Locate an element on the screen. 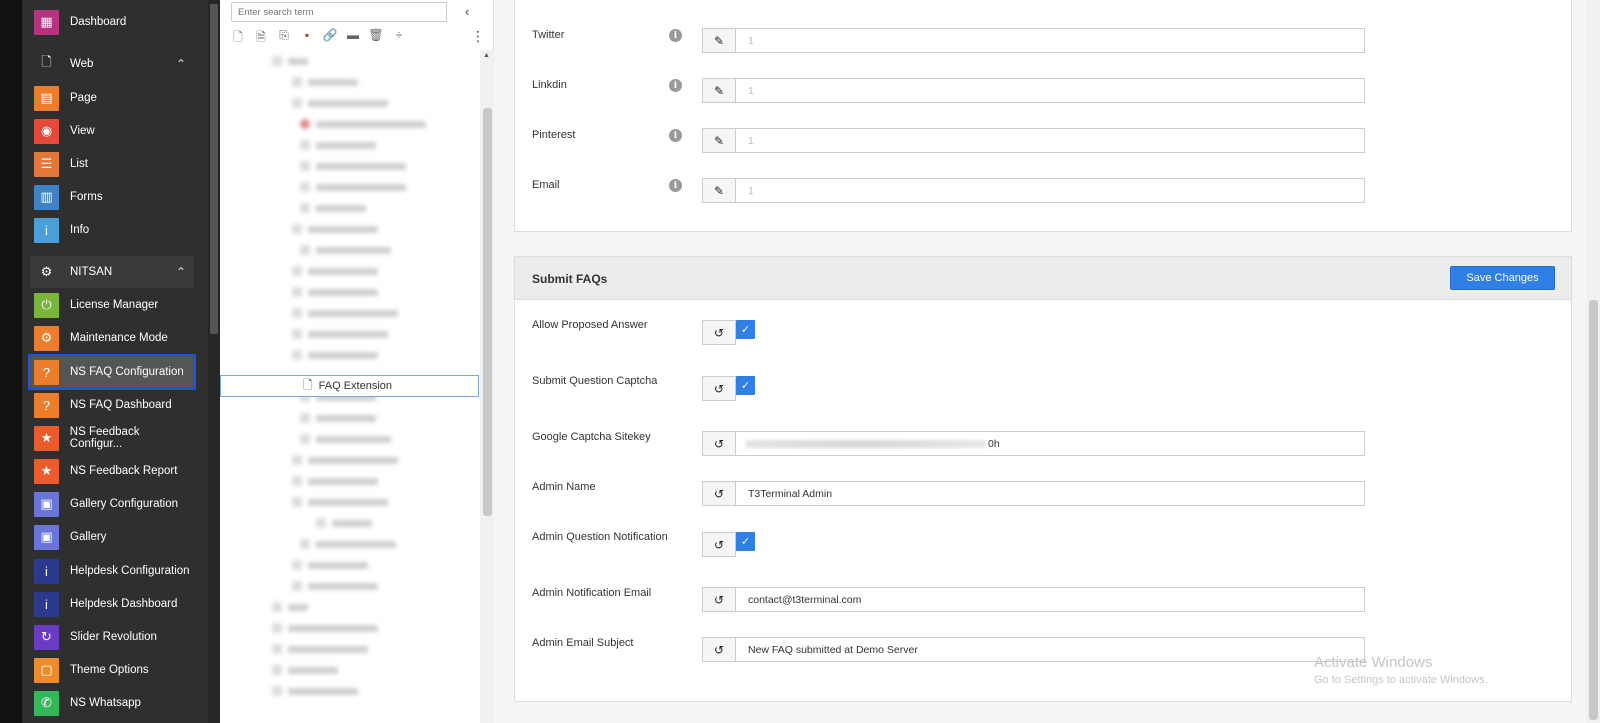 Image resolution: width=1600 pixels, height=723 pixels. sidebar-group-web: 🗋 Web ⌃ is located at coordinates (112, 64).